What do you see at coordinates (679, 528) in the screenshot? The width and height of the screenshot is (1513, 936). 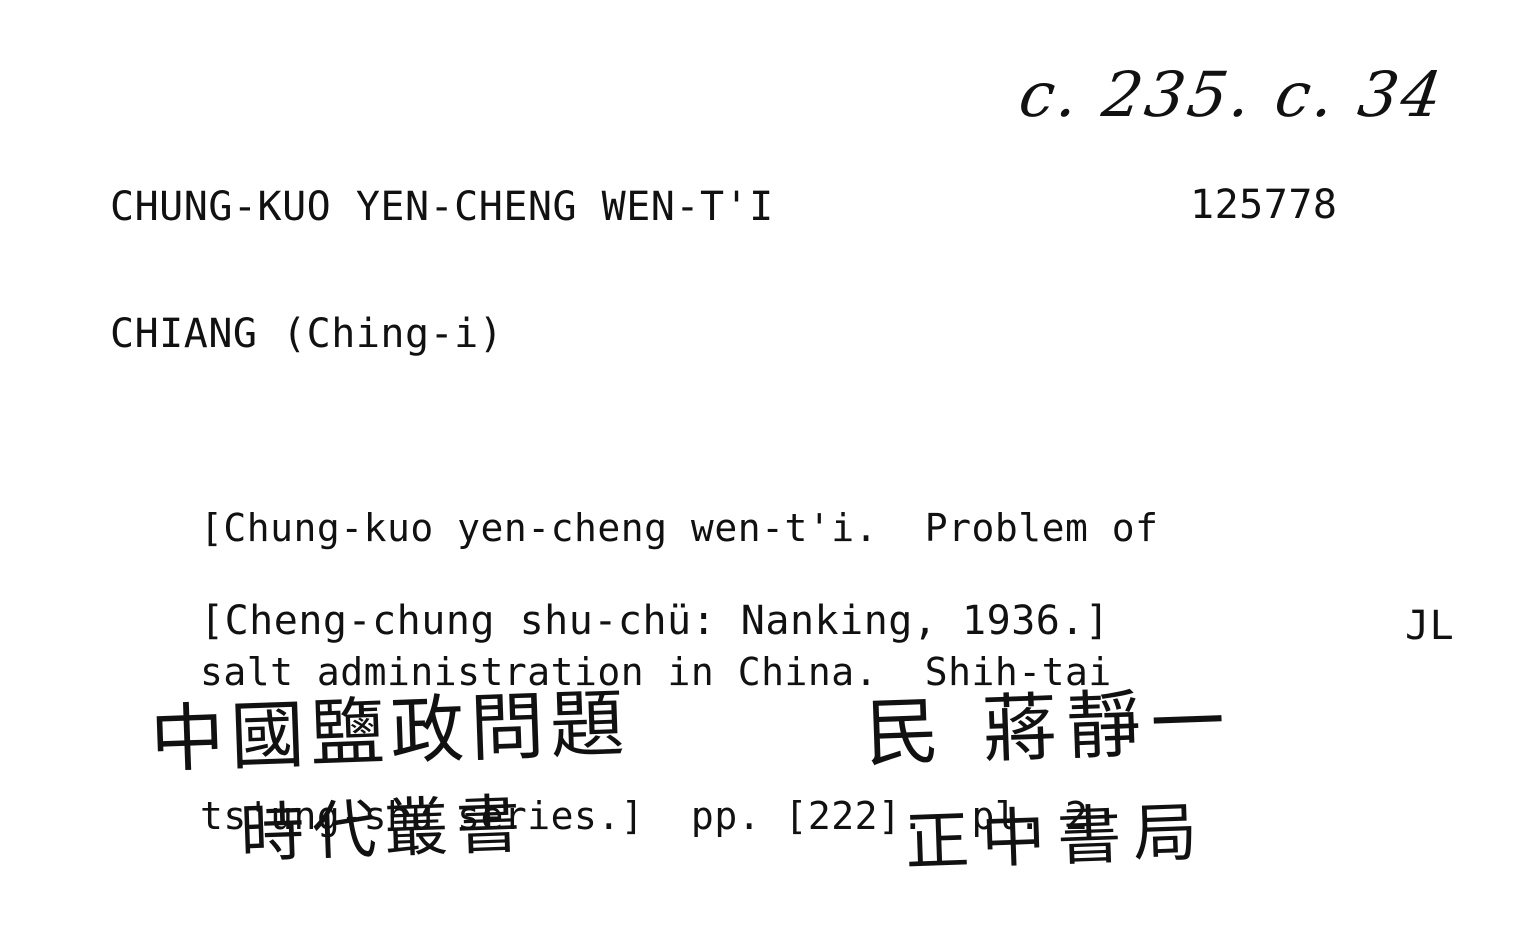 I see `description-line: [Chung-kuo yen-cheng wen-t'i. Problem of` at bounding box center [679, 528].